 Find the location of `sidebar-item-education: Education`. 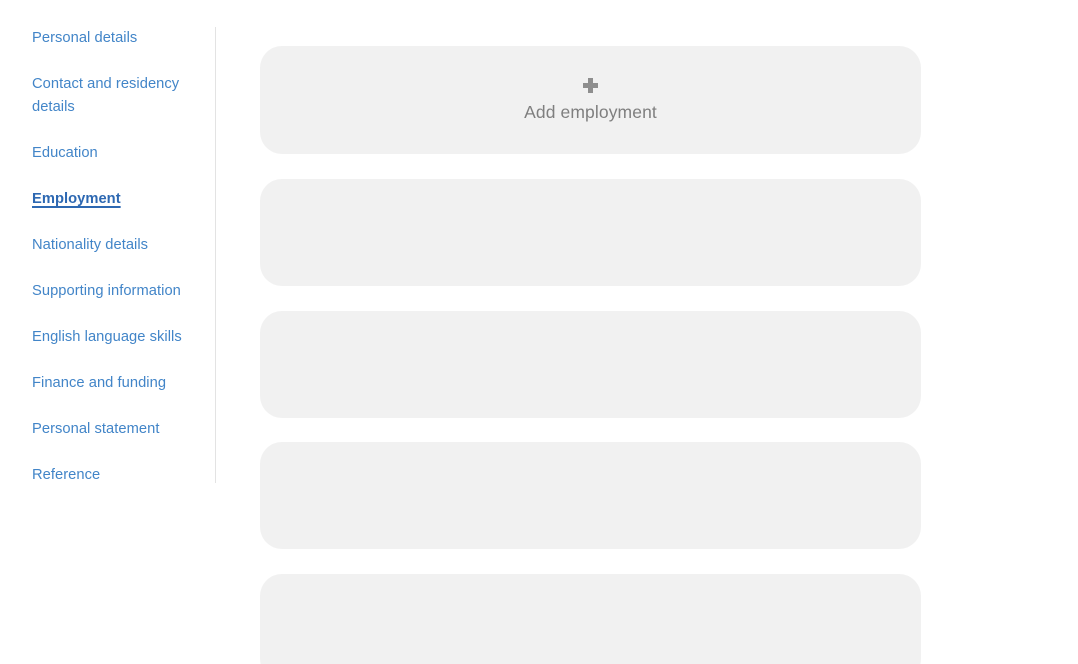

sidebar-item-education: Education is located at coordinates (112, 153).